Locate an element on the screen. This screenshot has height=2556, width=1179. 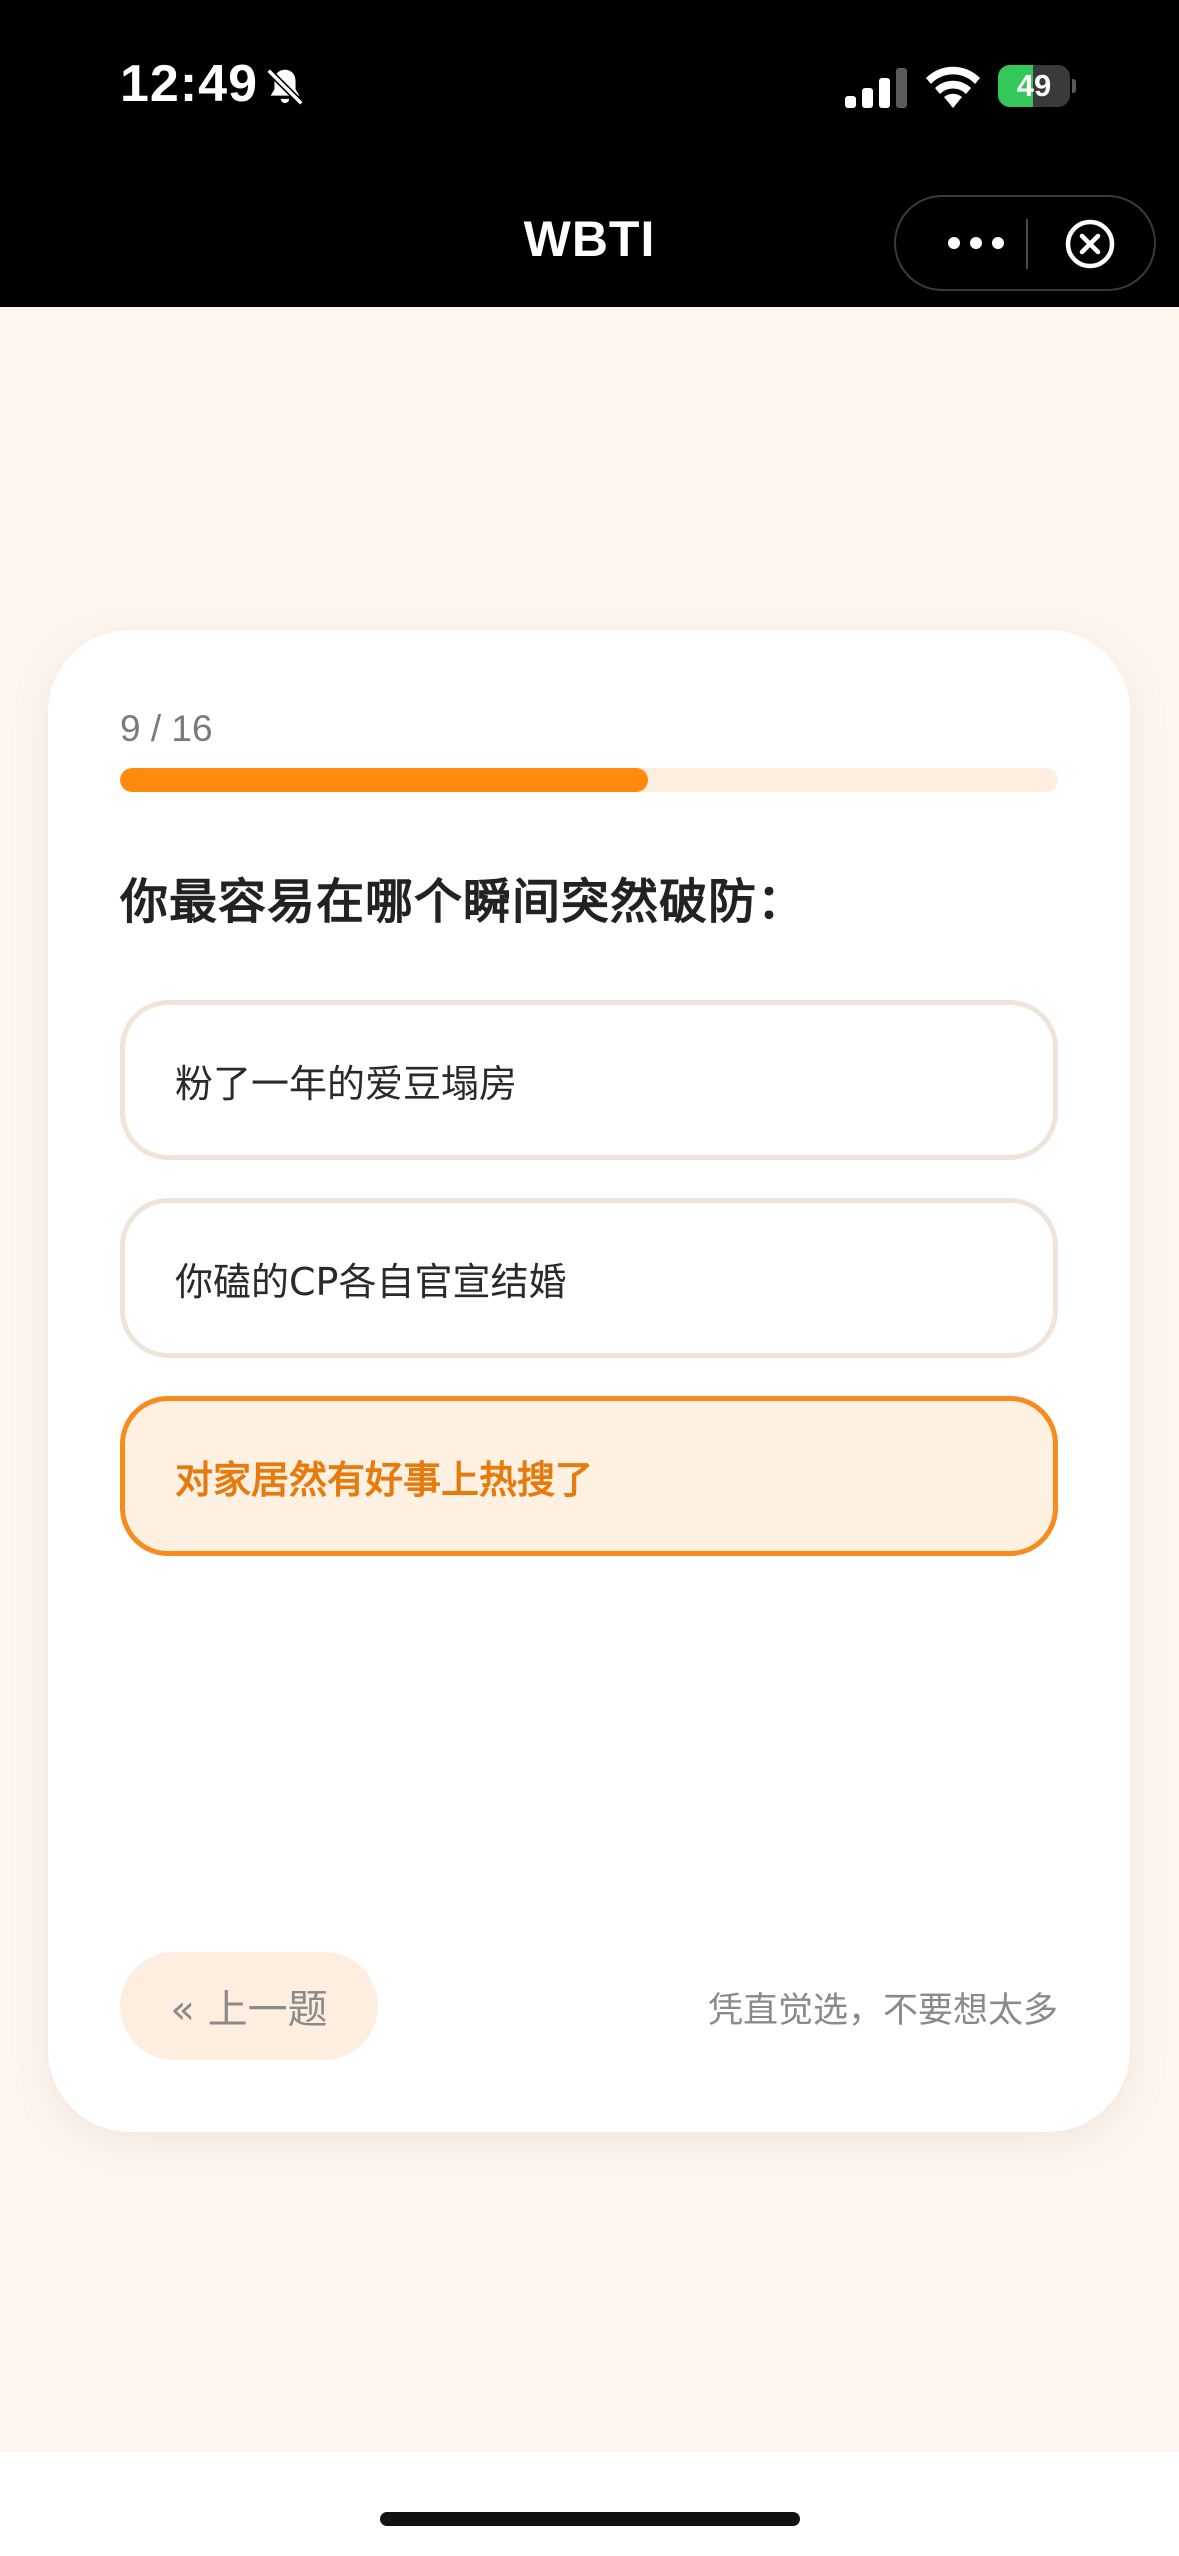
status-time: 12:49 is located at coordinates (189, 84).